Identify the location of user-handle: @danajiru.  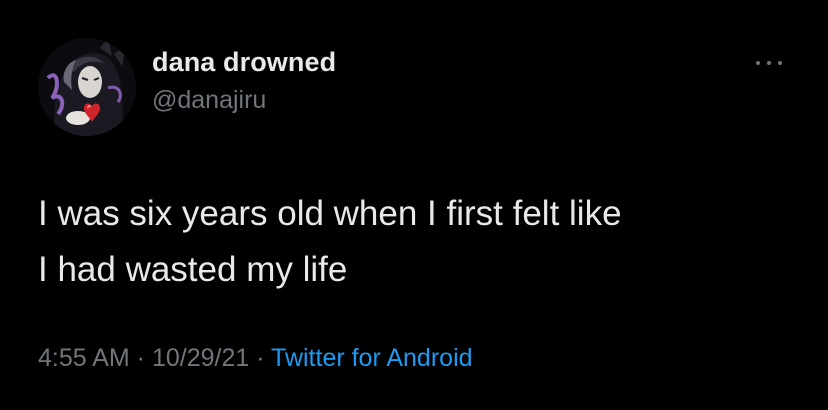
(209, 100).